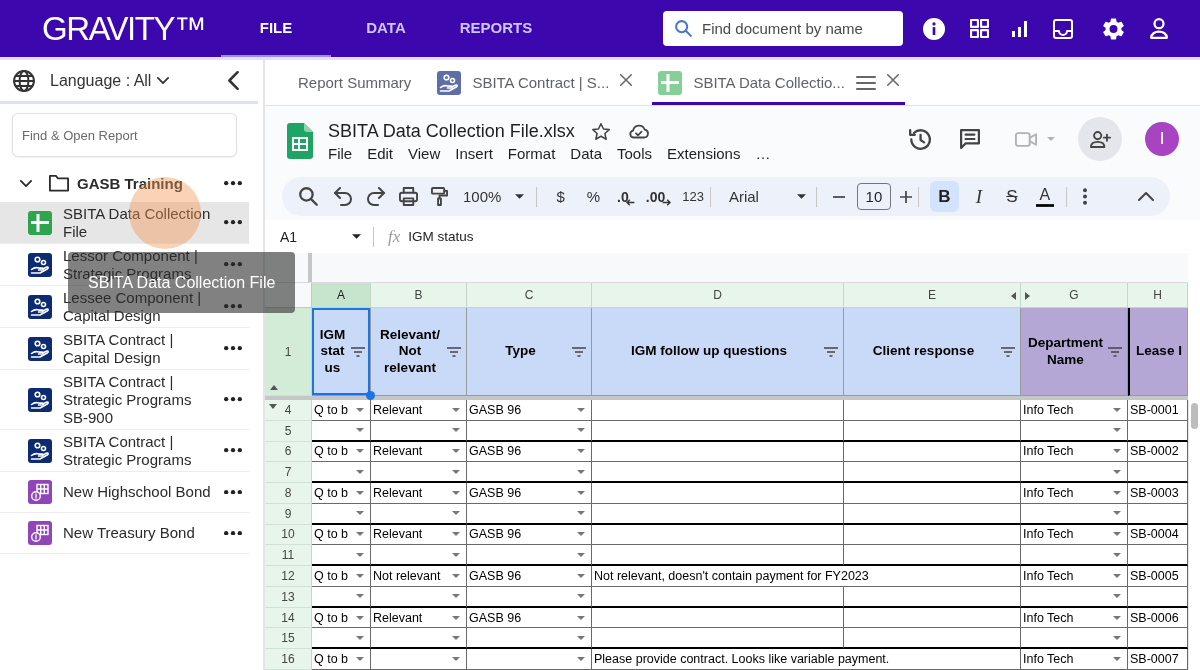  I want to click on paint-roller-icon, so click(439, 196).